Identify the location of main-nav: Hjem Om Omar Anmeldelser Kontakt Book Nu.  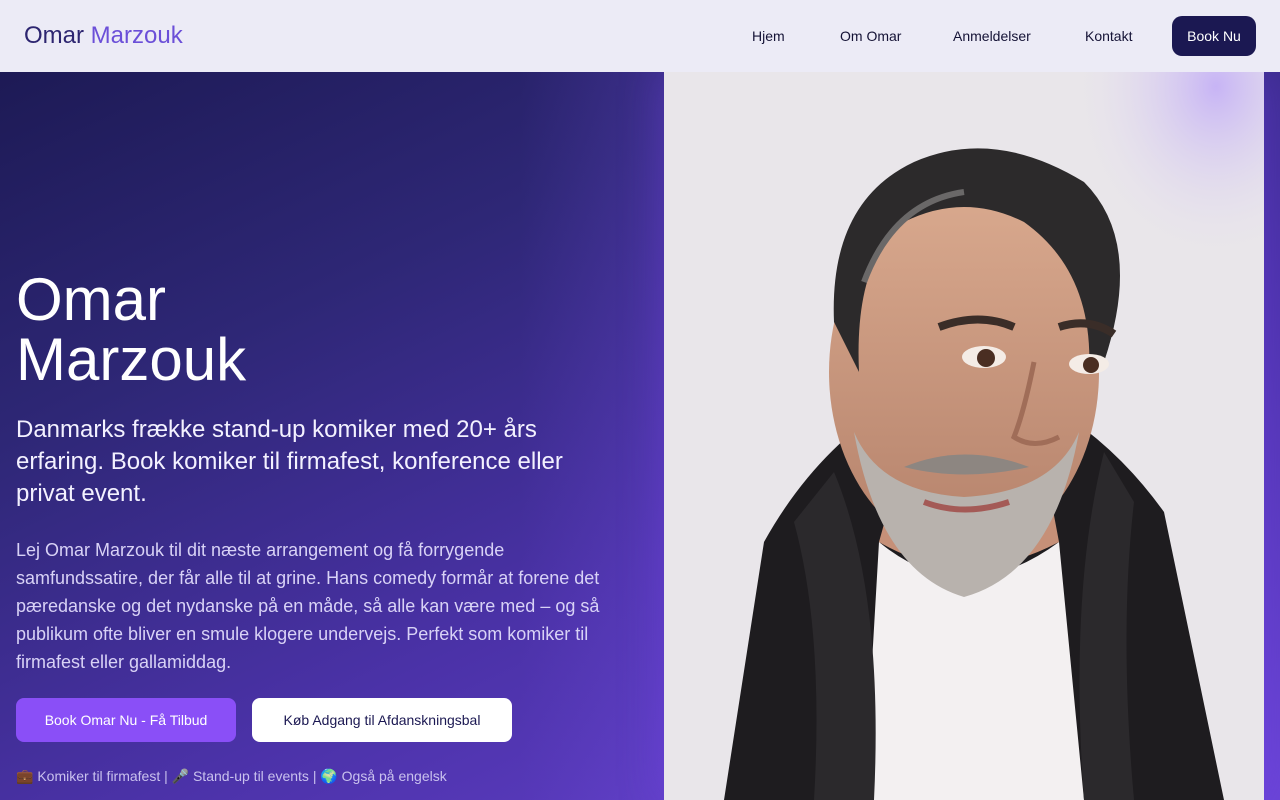
(640, 36).